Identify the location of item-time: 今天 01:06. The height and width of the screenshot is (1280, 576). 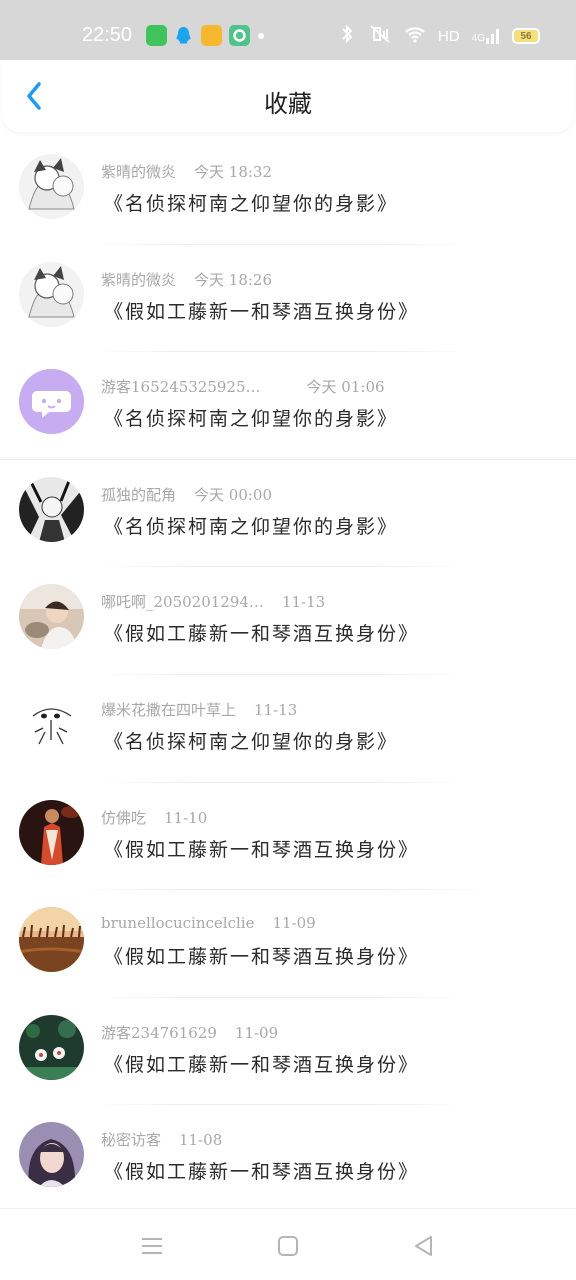
(345, 387).